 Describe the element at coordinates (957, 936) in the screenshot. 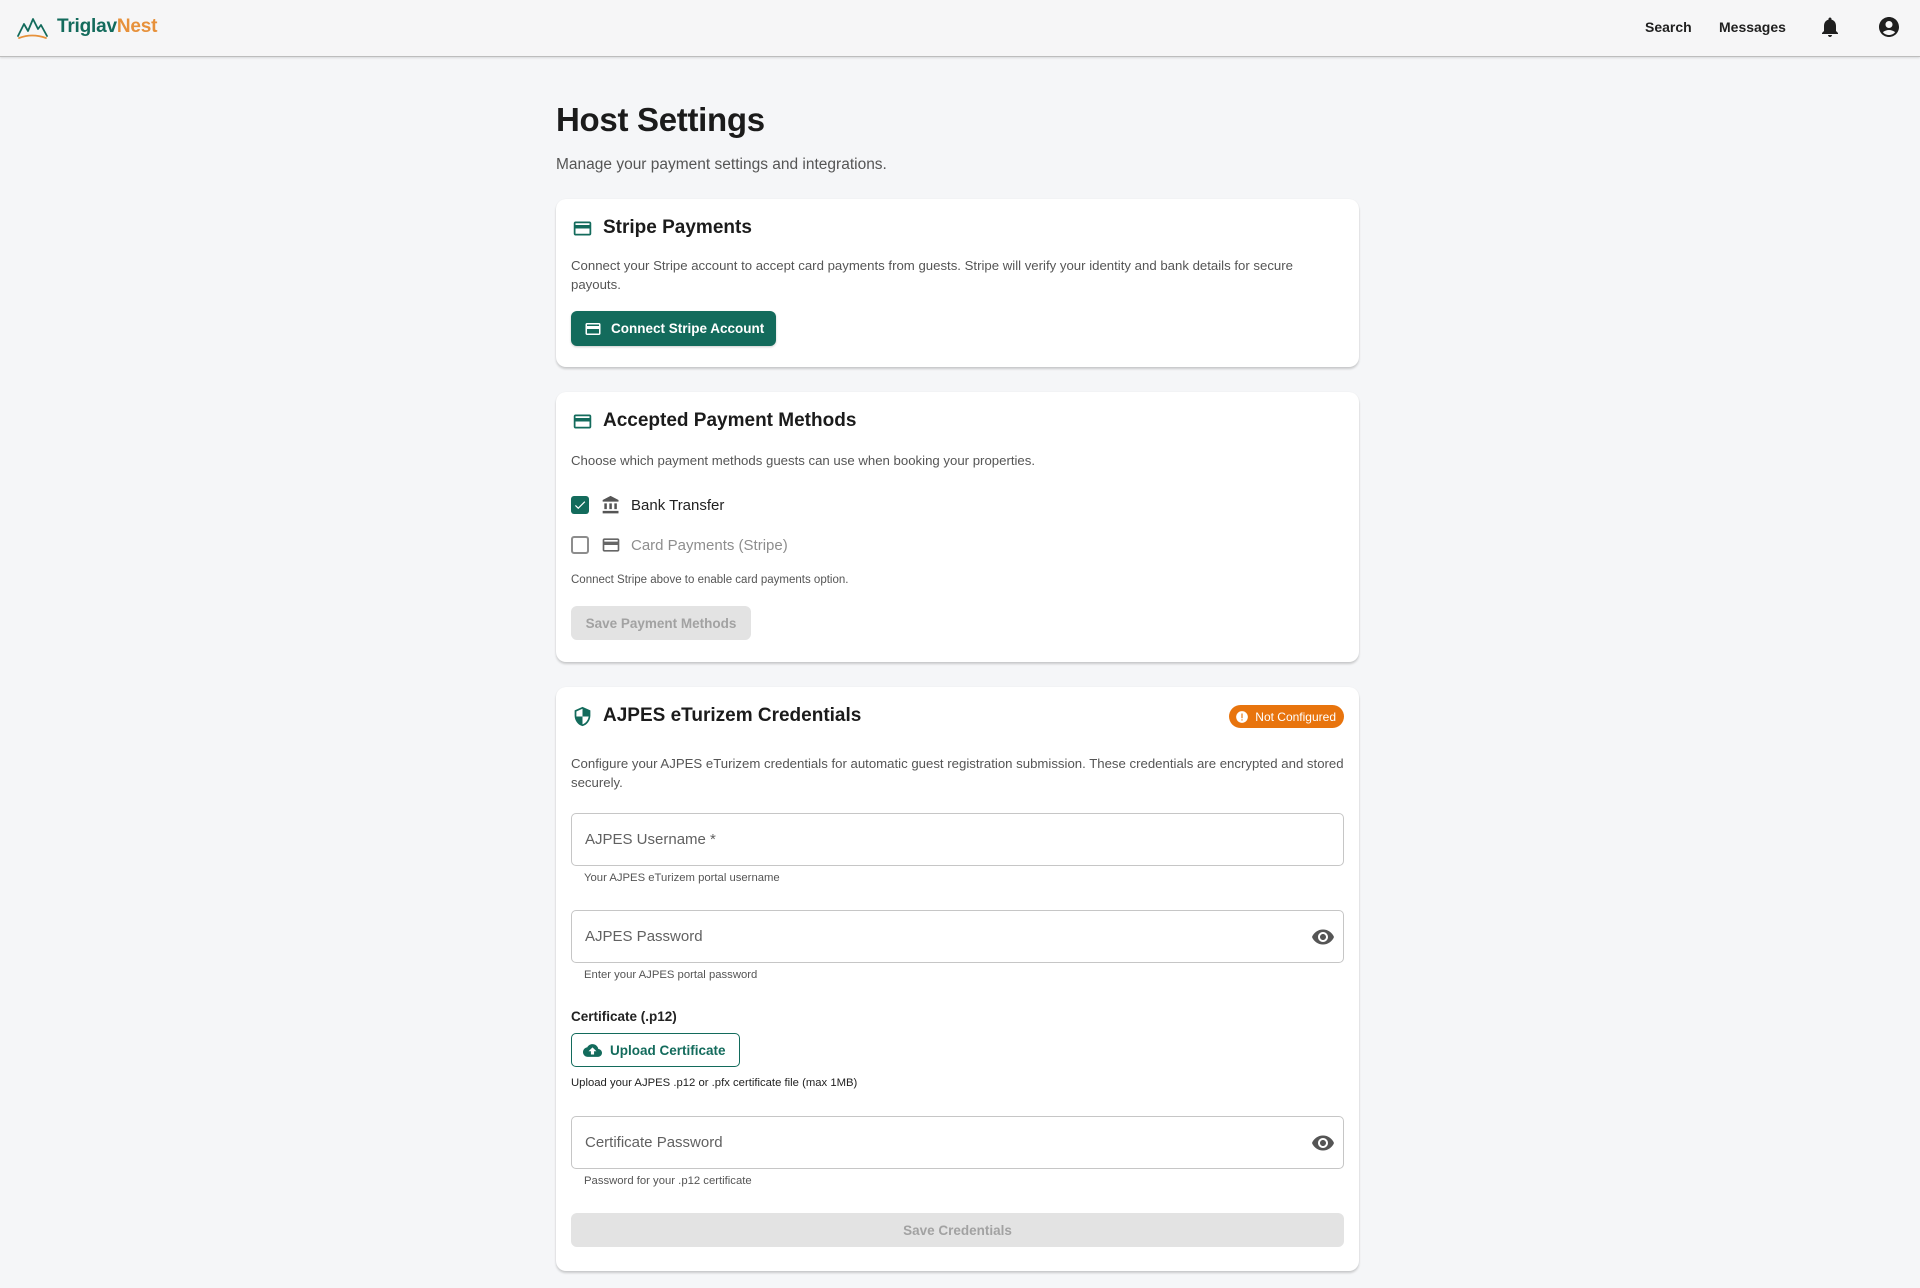

I see `ajpes-password-field: AJPES Password` at that location.